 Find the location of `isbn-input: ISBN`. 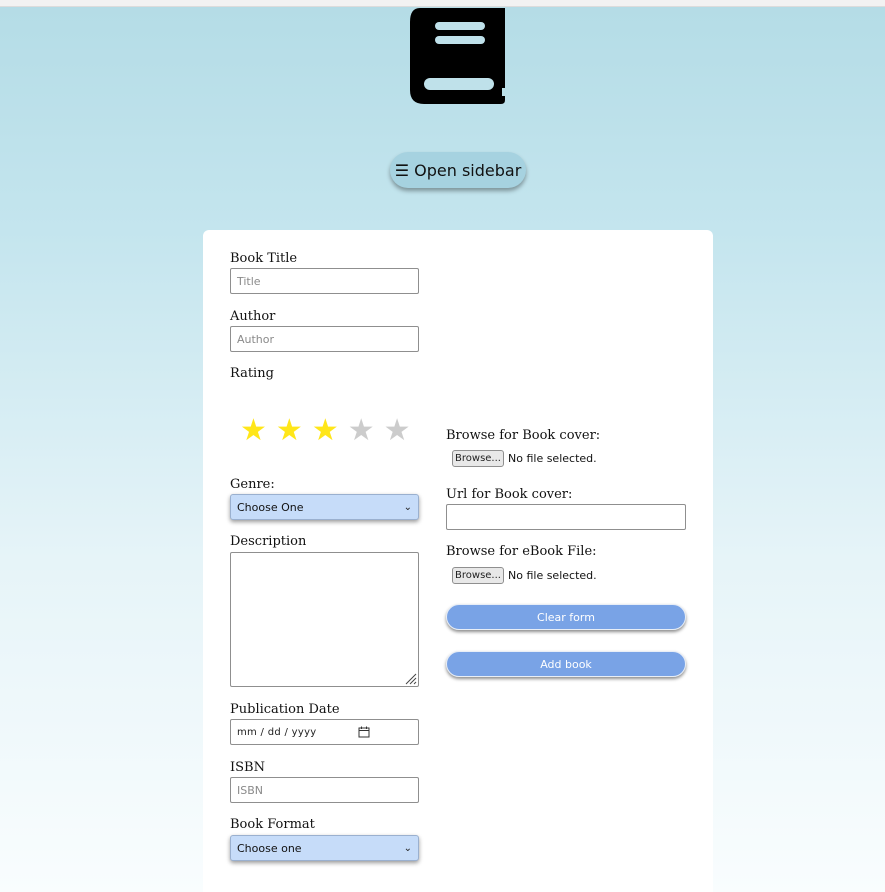

isbn-input: ISBN is located at coordinates (324, 790).